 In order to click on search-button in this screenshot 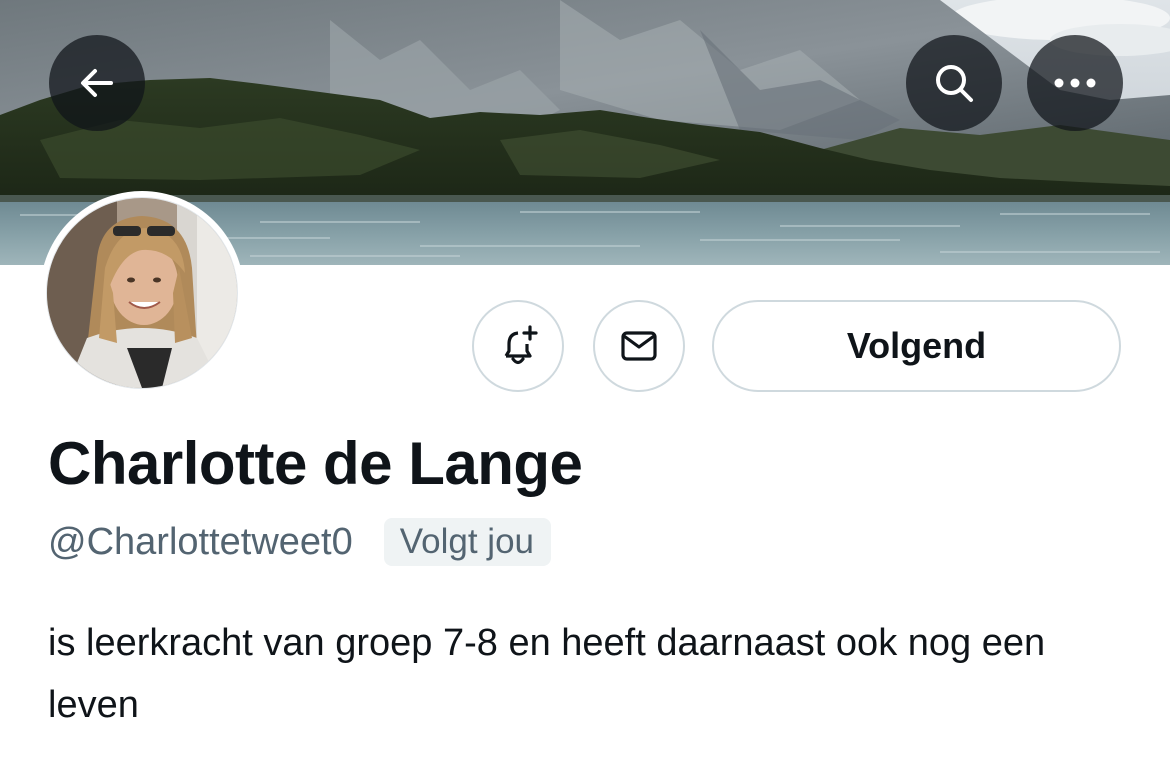, I will do `click(954, 83)`.